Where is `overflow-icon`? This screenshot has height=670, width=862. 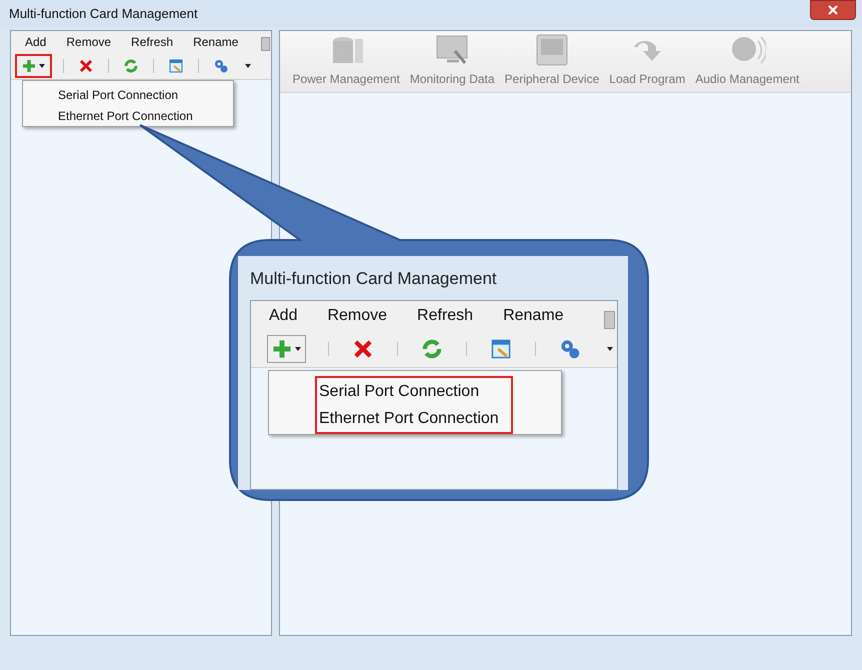 overflow-icon is located at coordinates (265, 44).